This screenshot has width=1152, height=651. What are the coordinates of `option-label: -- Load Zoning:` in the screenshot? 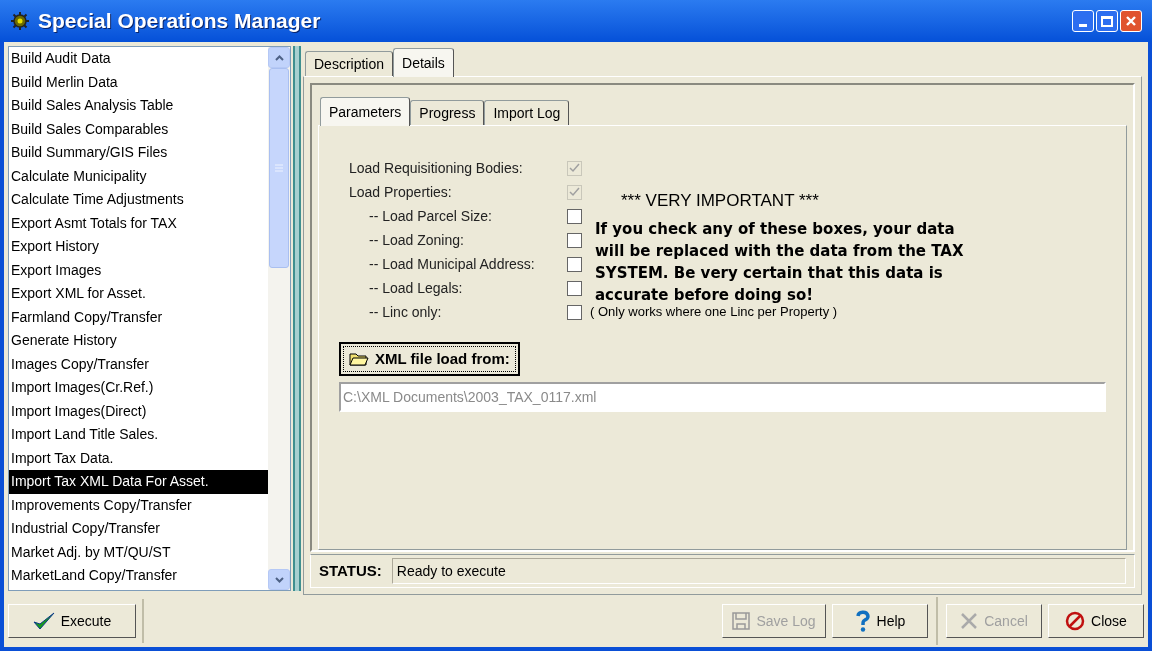 It's located at (416, 240).